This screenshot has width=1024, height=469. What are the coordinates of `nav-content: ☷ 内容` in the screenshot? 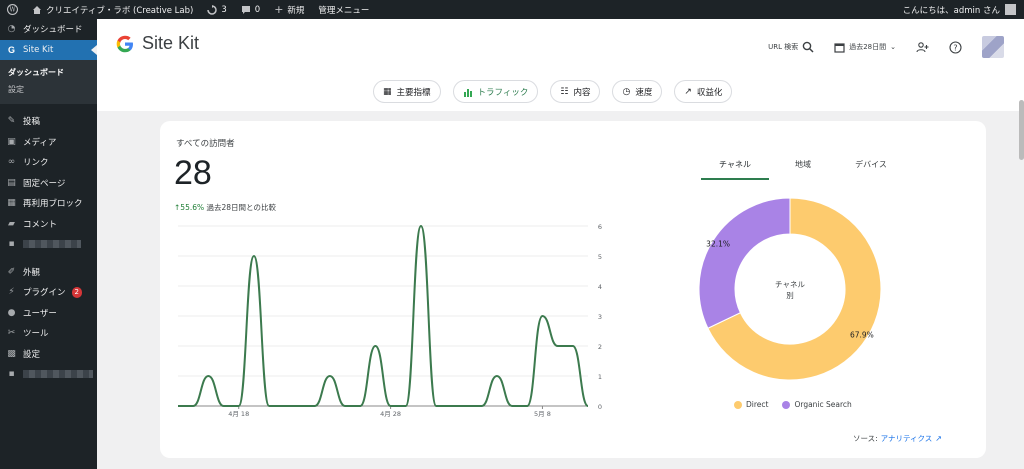 It's located at (575, 91).